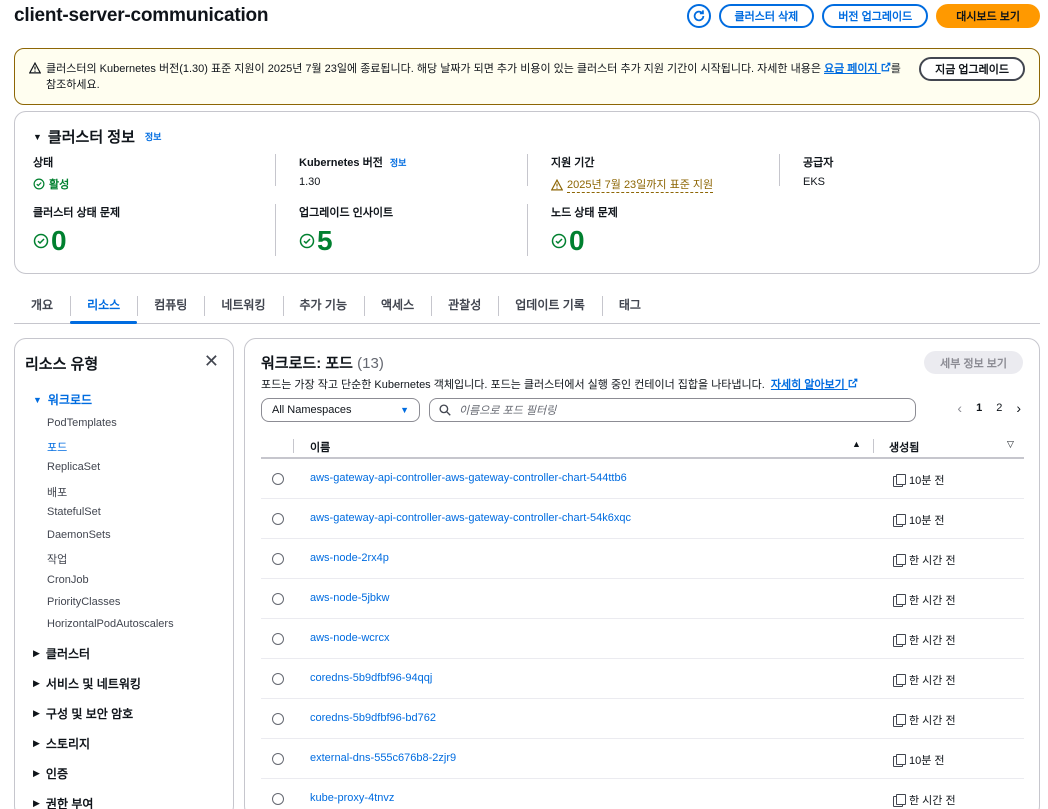  What do you see at coordinates (352, 798) in the screenshot?
I see `pod-name-link: kube-proxy-4tnvz` at bounding box center [352, 798].